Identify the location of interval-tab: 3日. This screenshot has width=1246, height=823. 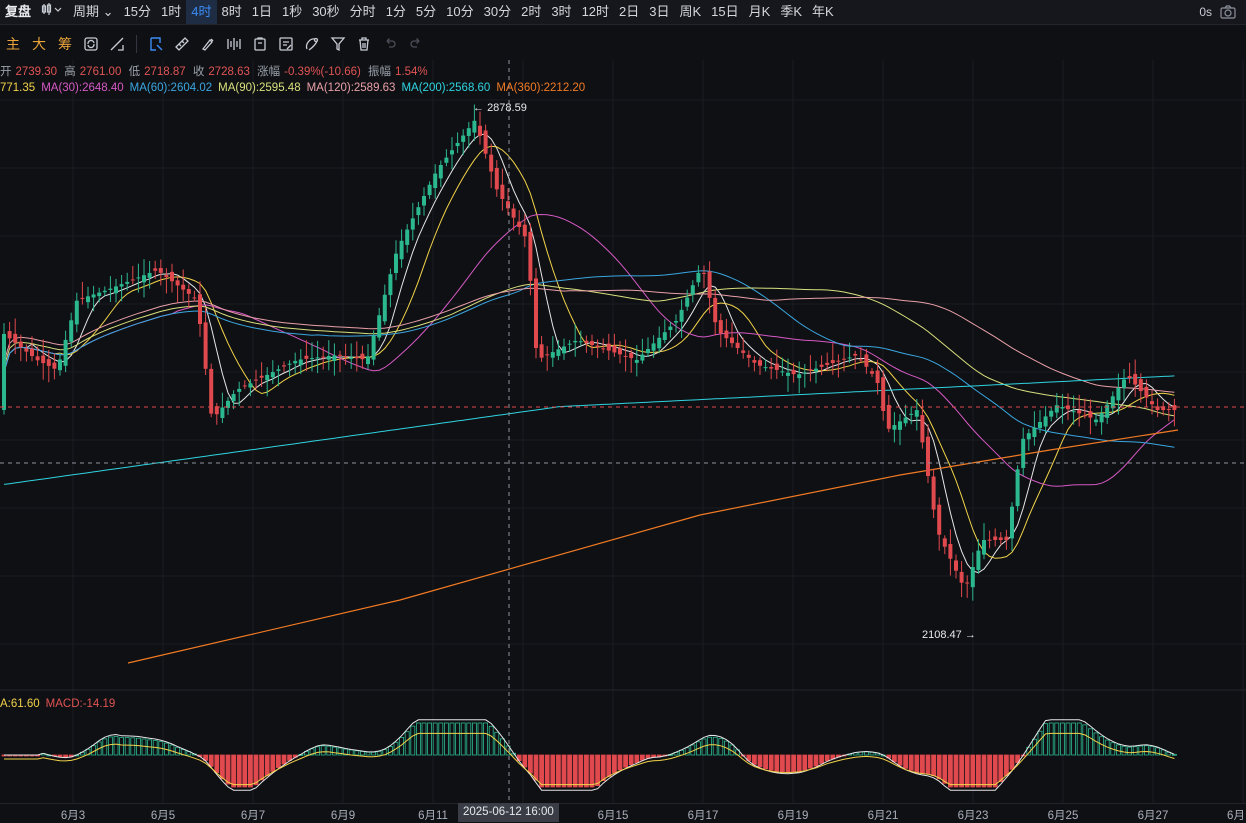
(659, 12).